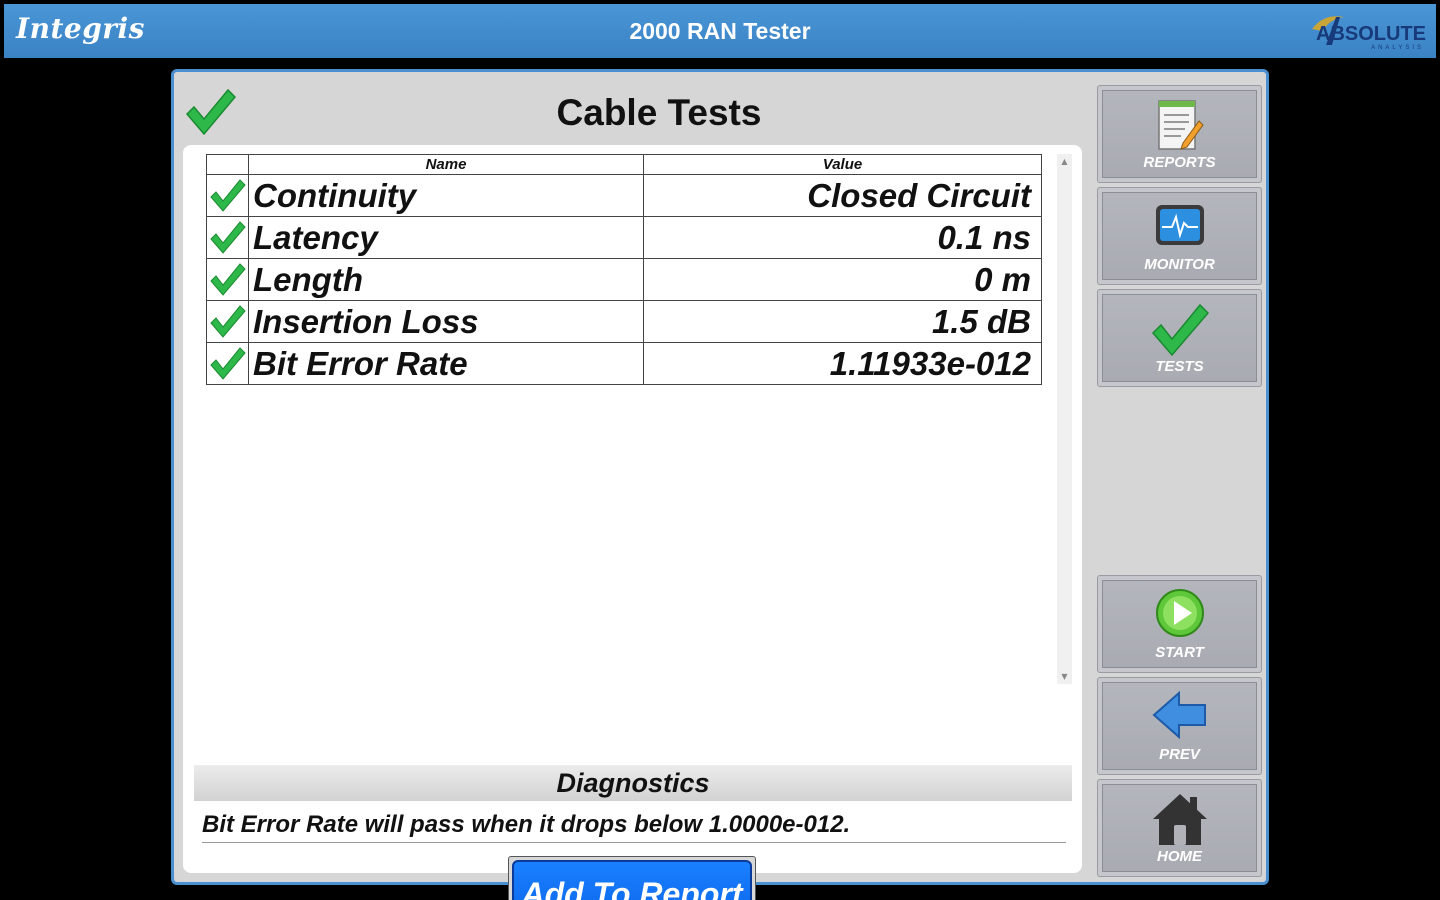 The height and width of the screenshot is (900, 1440). What do you see at coordinates (446, 195) in the screenshot?
I see `row-name: Continuity` at bounding box center [446, 195].